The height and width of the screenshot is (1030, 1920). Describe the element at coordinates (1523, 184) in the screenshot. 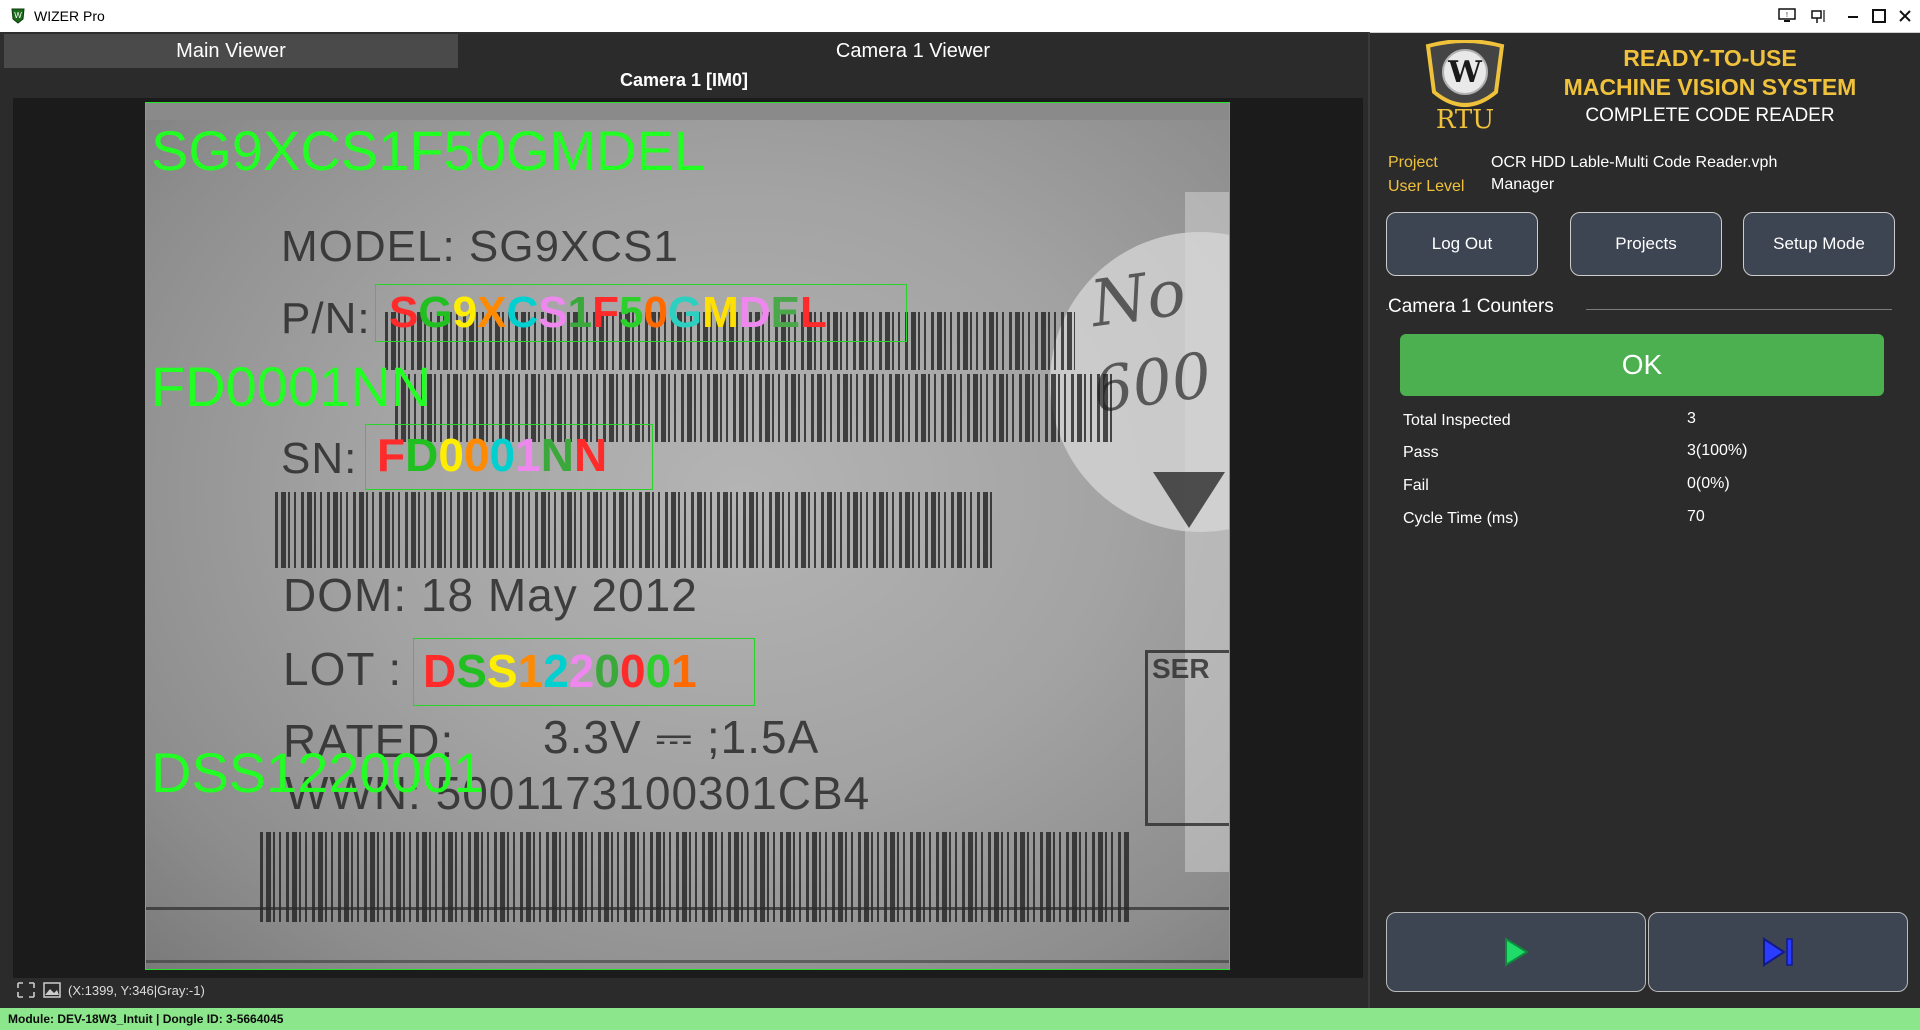

I see `user-level-value: Manager` at that location.